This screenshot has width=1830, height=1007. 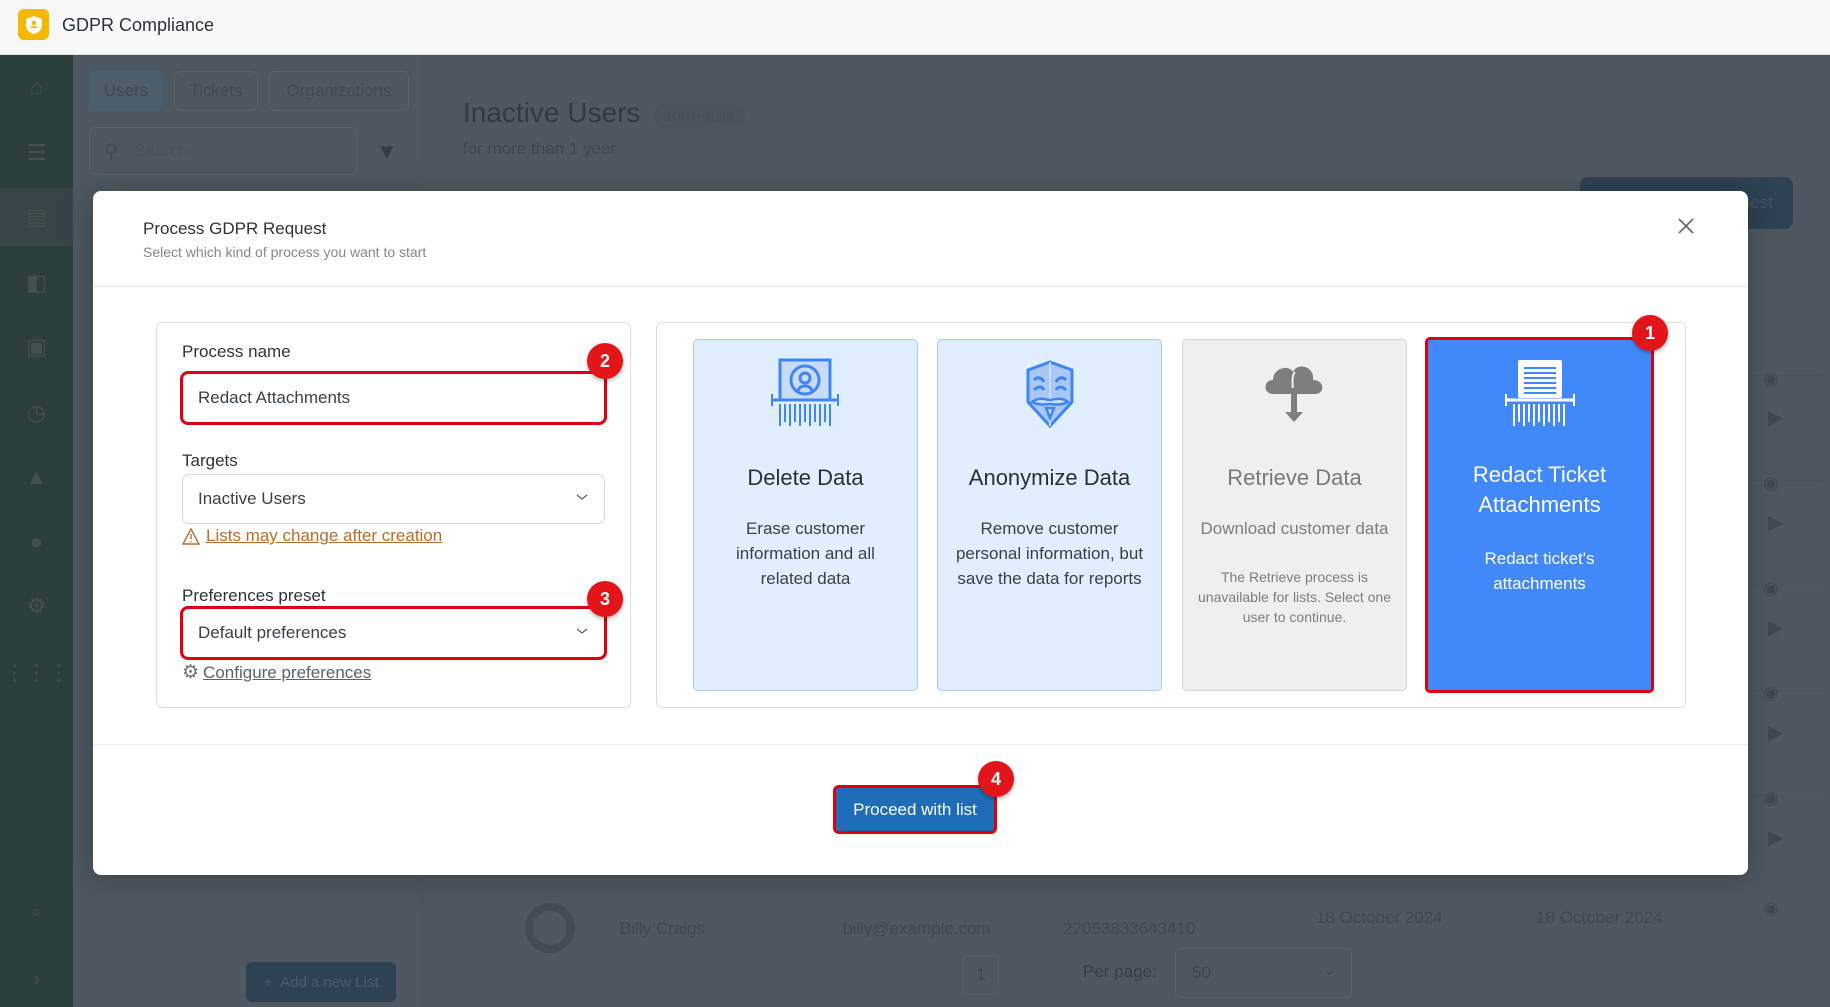 What do you see at coordinates (1129, 928) in the screenshot?
I see `row-id: 22053833643410` at bounding box center [1129, 928].